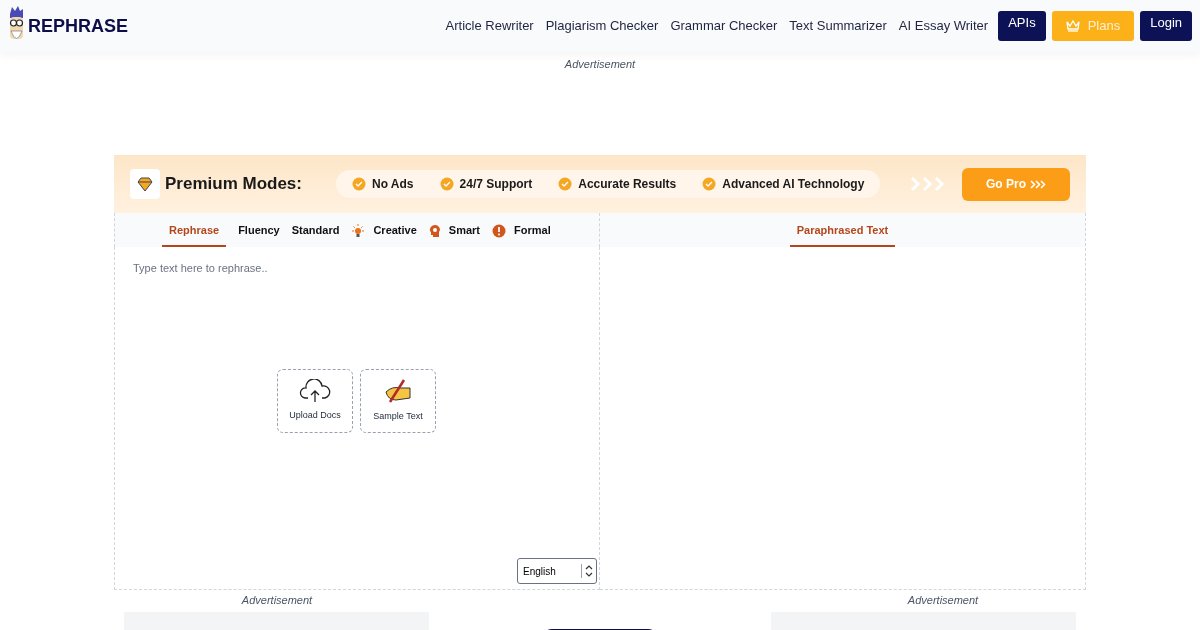  What do you see at coordinates (1022, 26) in the screenshot?
I see `header-button: APIs` at bounding box center [1022, 26].